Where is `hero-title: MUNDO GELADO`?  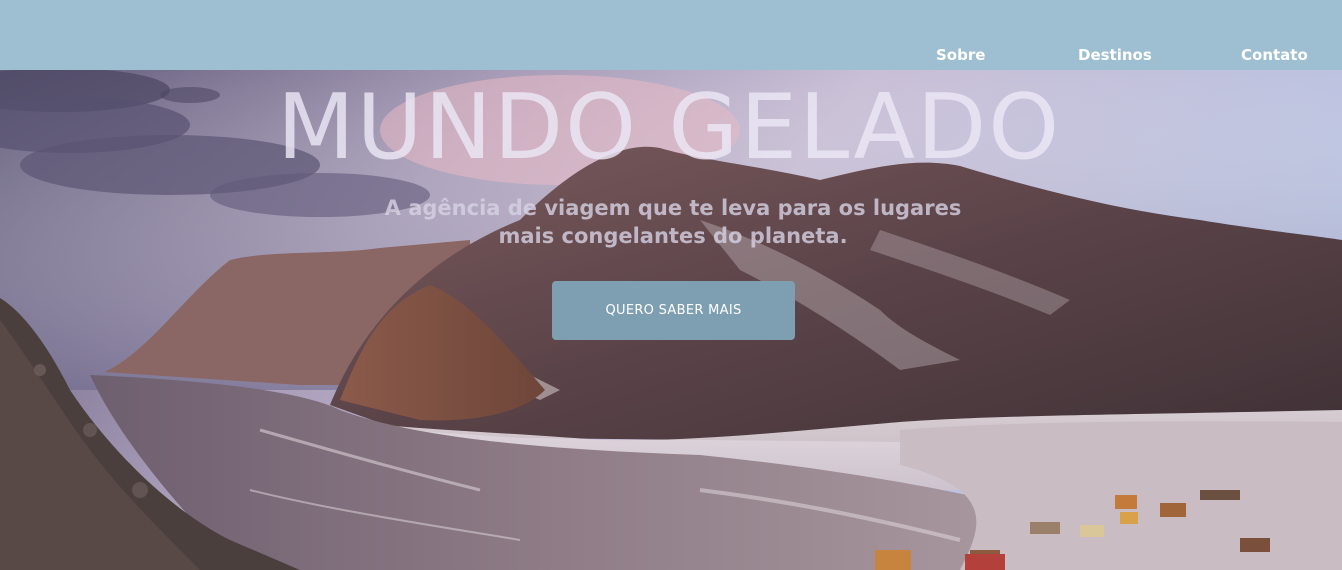 hero-title: MUNDO GELADO is located at coordinates (669, 127).